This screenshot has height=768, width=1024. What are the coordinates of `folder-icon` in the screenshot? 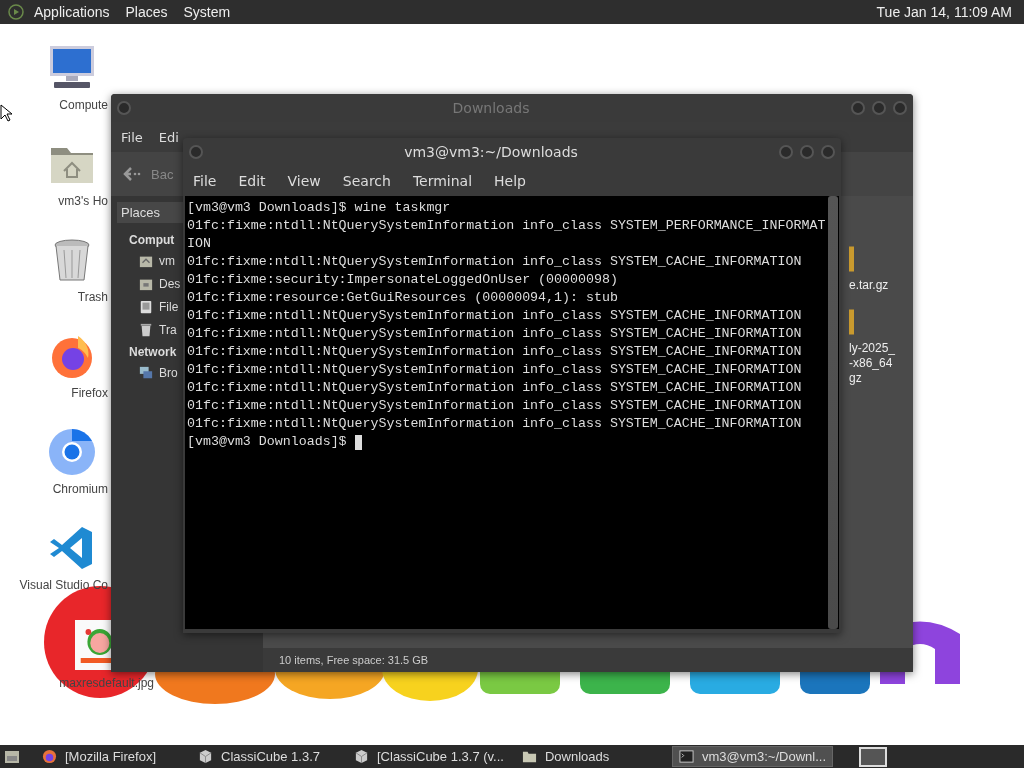 It's located at (529, 756).